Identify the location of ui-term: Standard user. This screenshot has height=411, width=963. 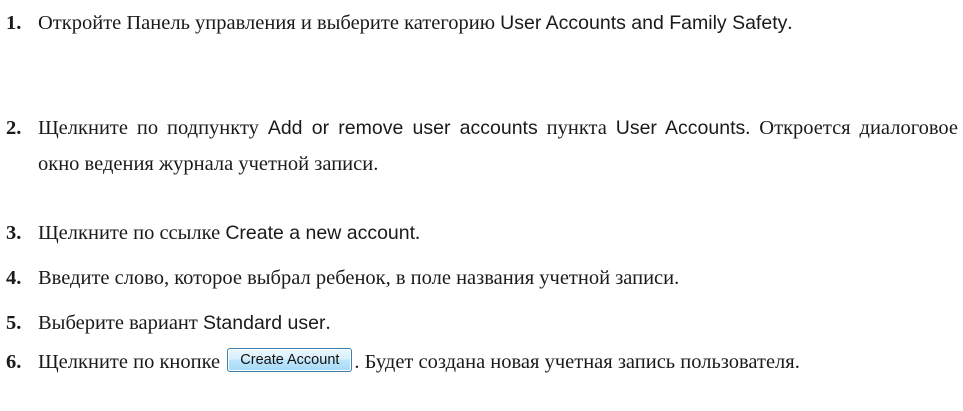
(264, 323).